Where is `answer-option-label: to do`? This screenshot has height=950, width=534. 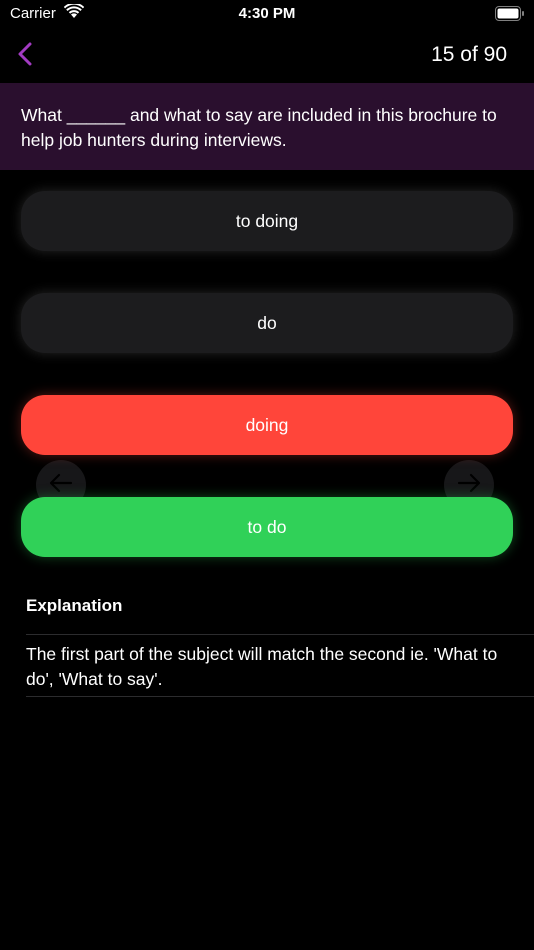
answer-option-label: to do is located at coordinates (267, 526).